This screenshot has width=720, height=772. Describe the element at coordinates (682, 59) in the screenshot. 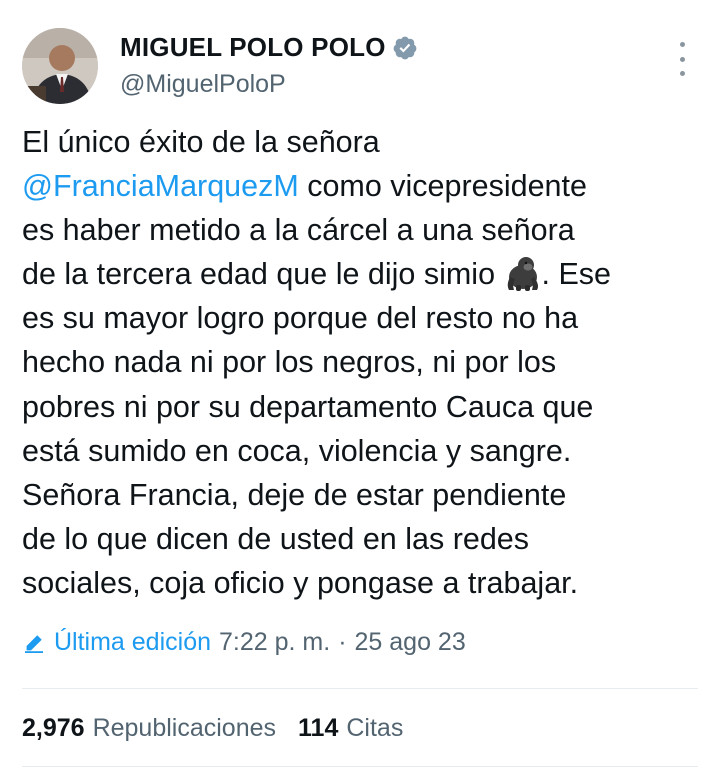

I see `more-options-icon` at that location.